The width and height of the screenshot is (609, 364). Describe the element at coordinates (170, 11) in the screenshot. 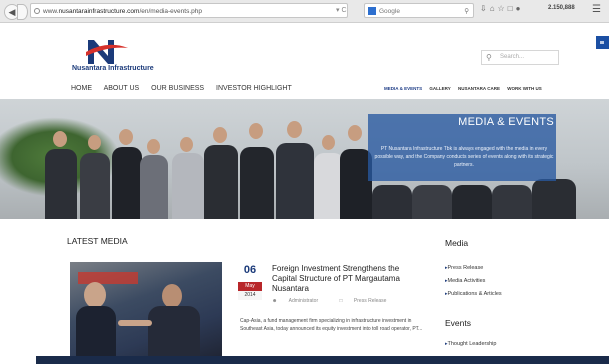

I see `url-path: /en/media-events.php` at that location.